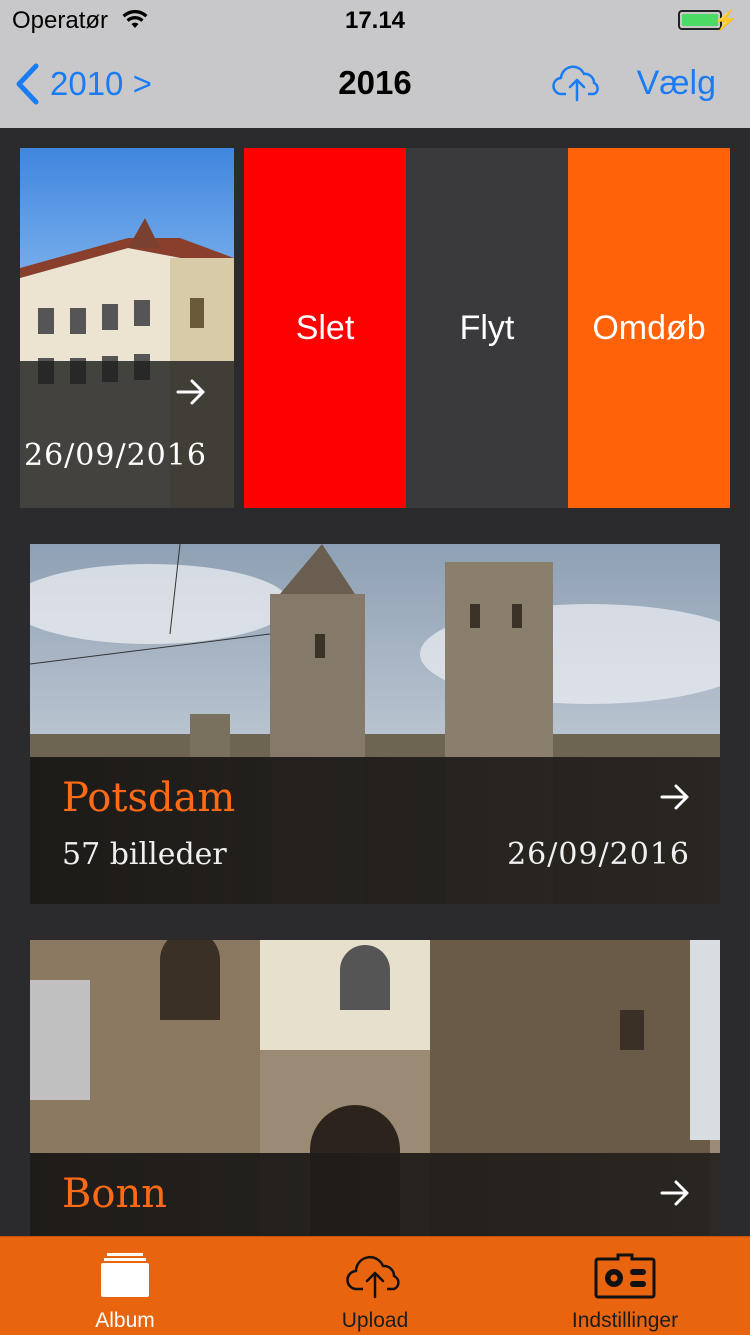  I want to click on tab-upload: Upload, so click(375, 1286).